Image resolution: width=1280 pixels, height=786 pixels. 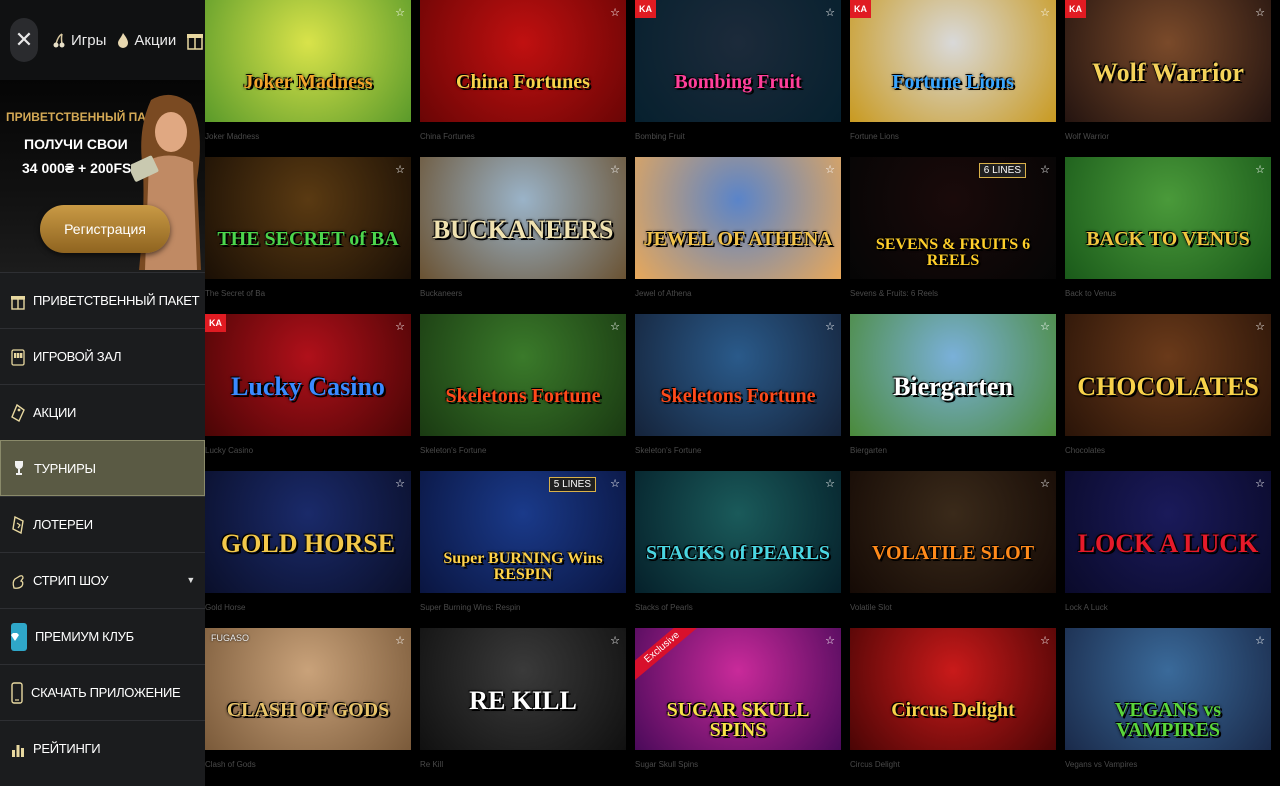 What do you see at coordinates (523, 61) in the screenshot?
I see `game-thumbnail: China Fortunes ☆` at bounding box center [523, 61].